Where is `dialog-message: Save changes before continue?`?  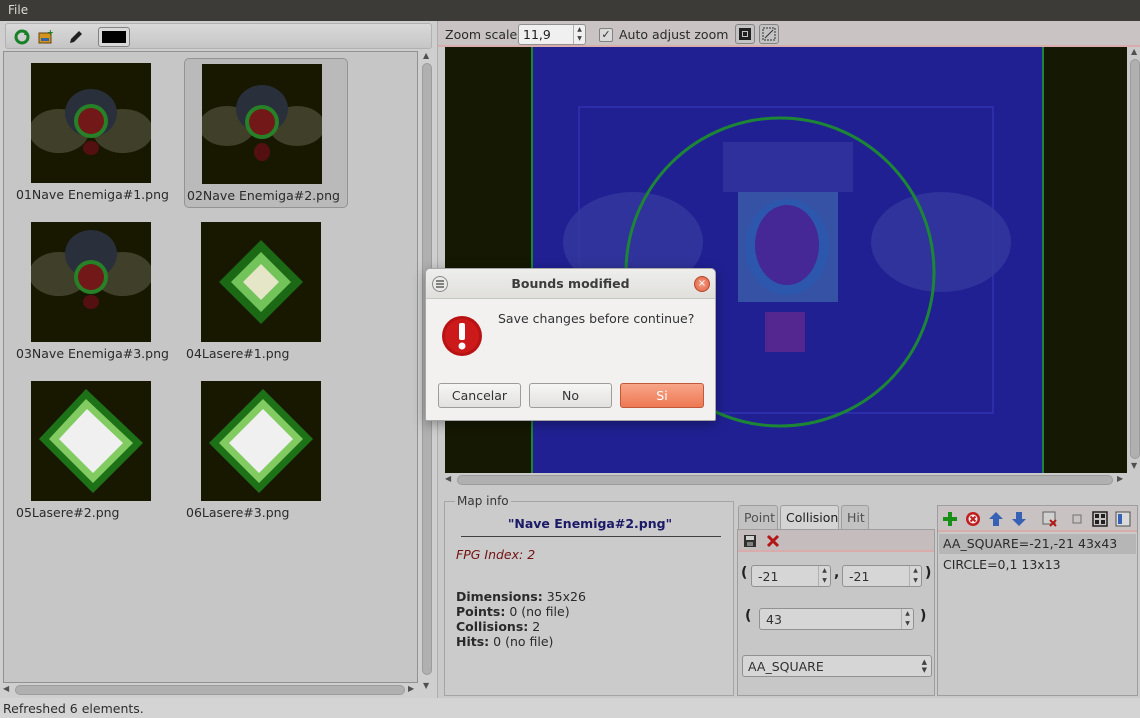 dialog-message: Save changes before continue? is located at coordinates (596, 318).